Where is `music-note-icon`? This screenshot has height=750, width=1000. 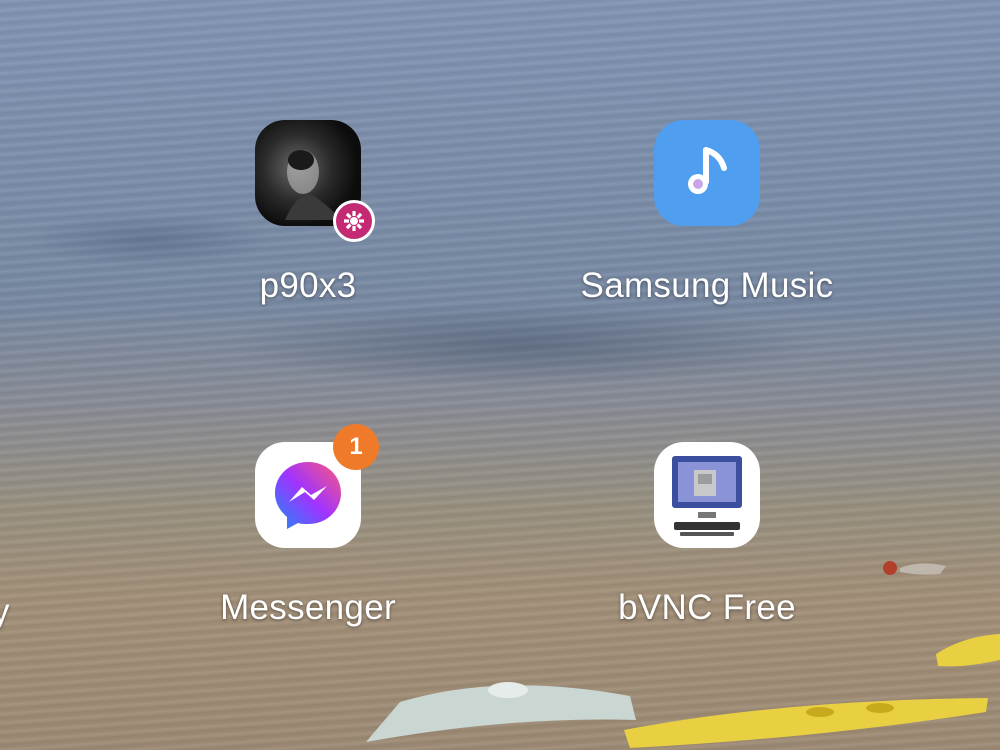 music-note-icon is located at coordinates (707, 173).